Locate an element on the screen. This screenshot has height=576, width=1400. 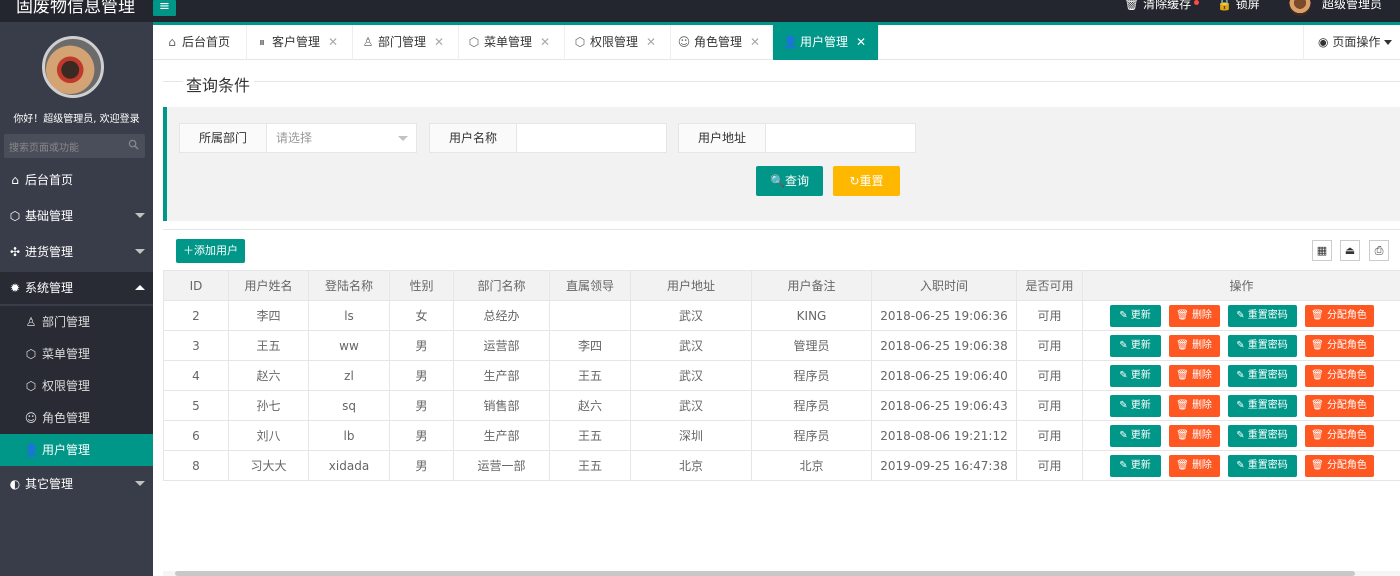
user-name-input is located at coordinates (591, 138).